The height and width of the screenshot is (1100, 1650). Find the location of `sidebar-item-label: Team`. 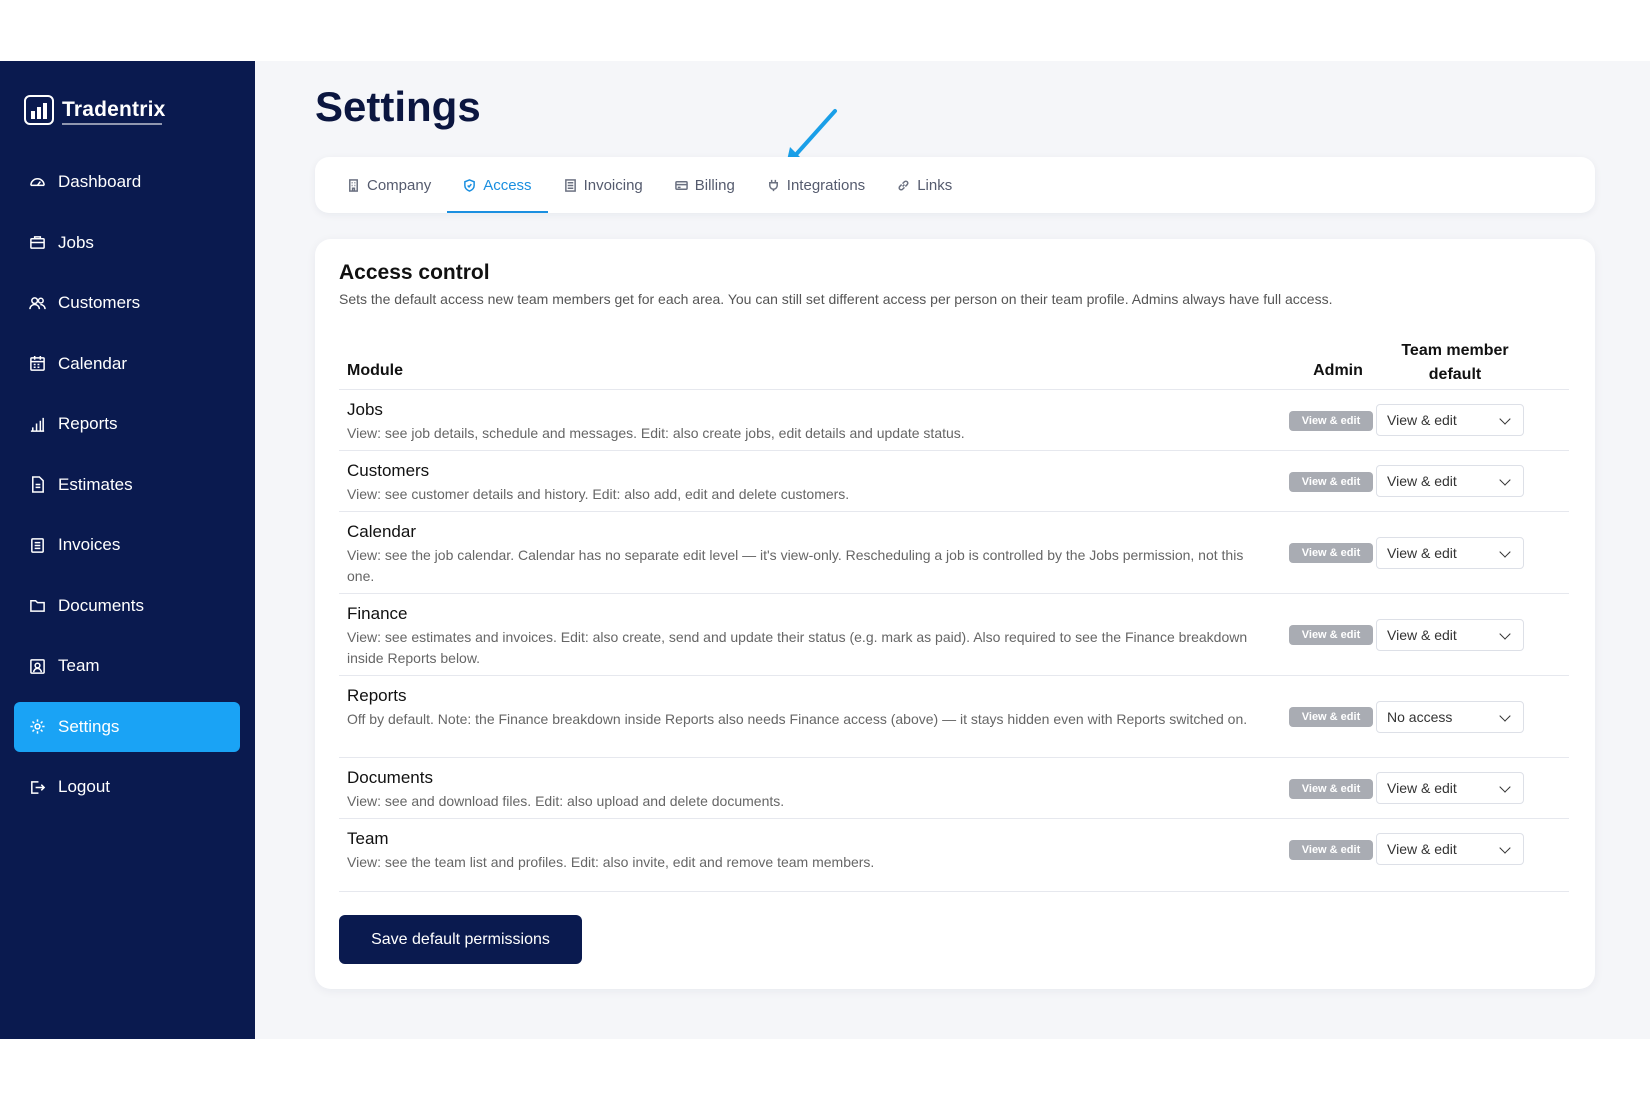

sidebar-item-label: Team is located at coordinates (79, 665).